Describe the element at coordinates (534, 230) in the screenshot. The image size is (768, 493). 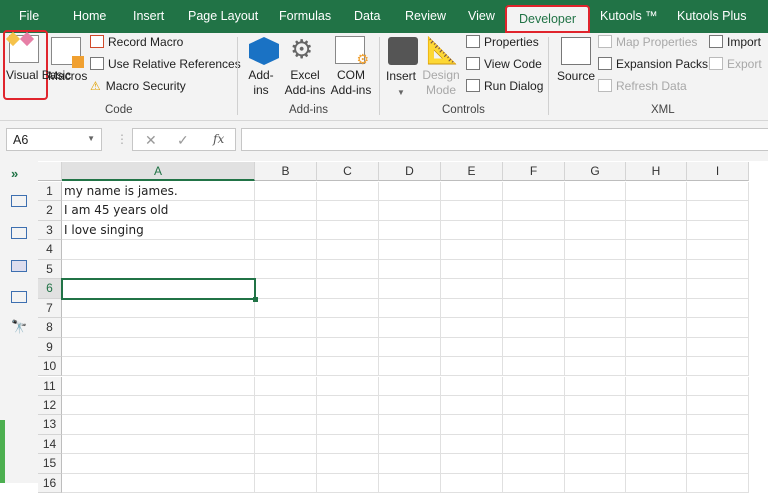
I see `cell-F3` at that location.